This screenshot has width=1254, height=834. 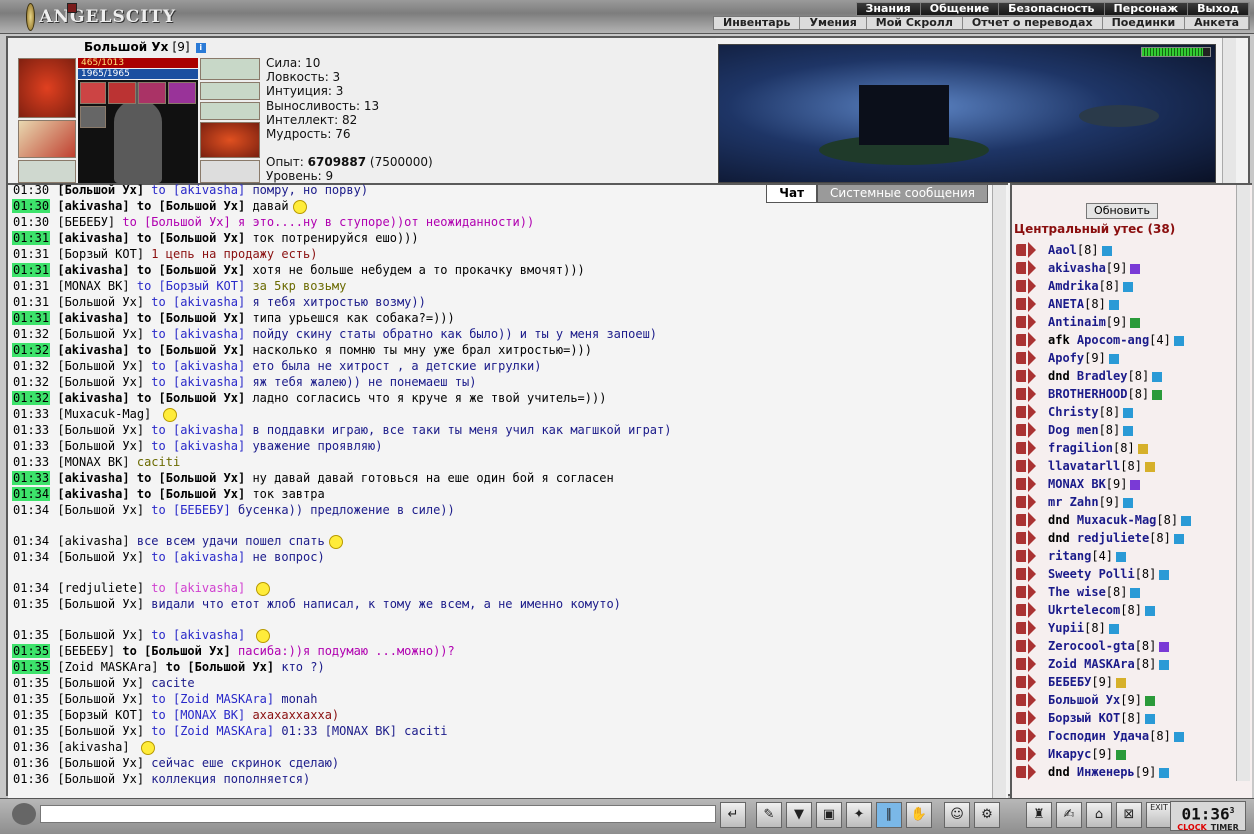 I want to click on clock-tab: CLOCK, so click(x=1192, y=827).